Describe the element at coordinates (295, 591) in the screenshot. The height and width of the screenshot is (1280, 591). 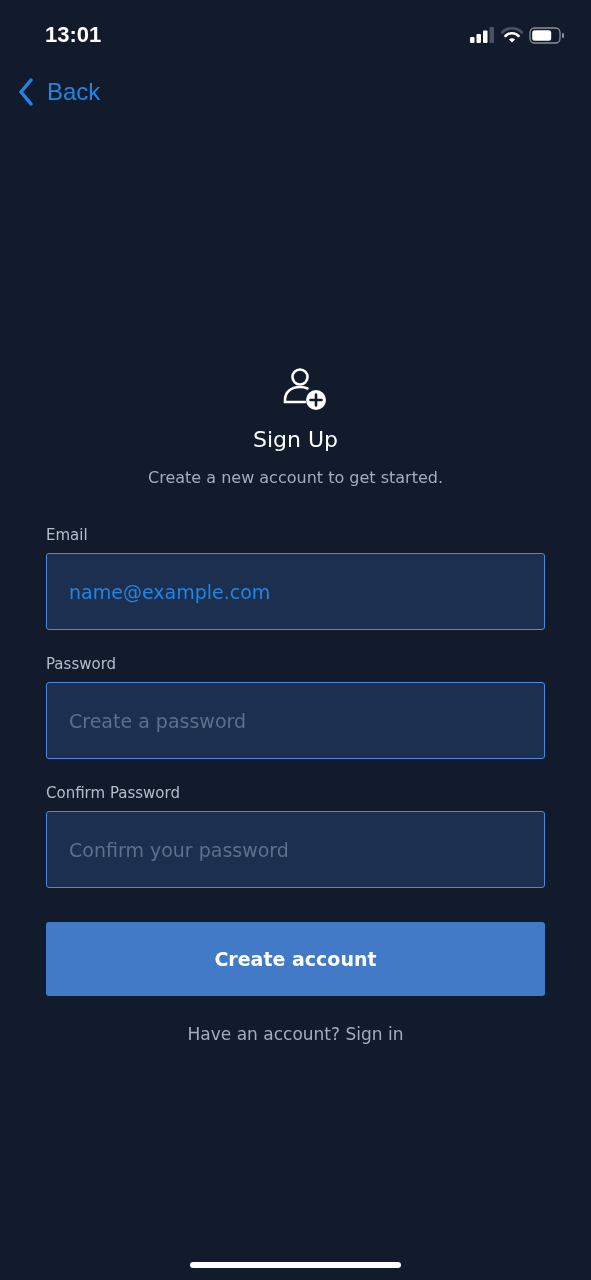
I see `input-field: name@example.com` at that location.